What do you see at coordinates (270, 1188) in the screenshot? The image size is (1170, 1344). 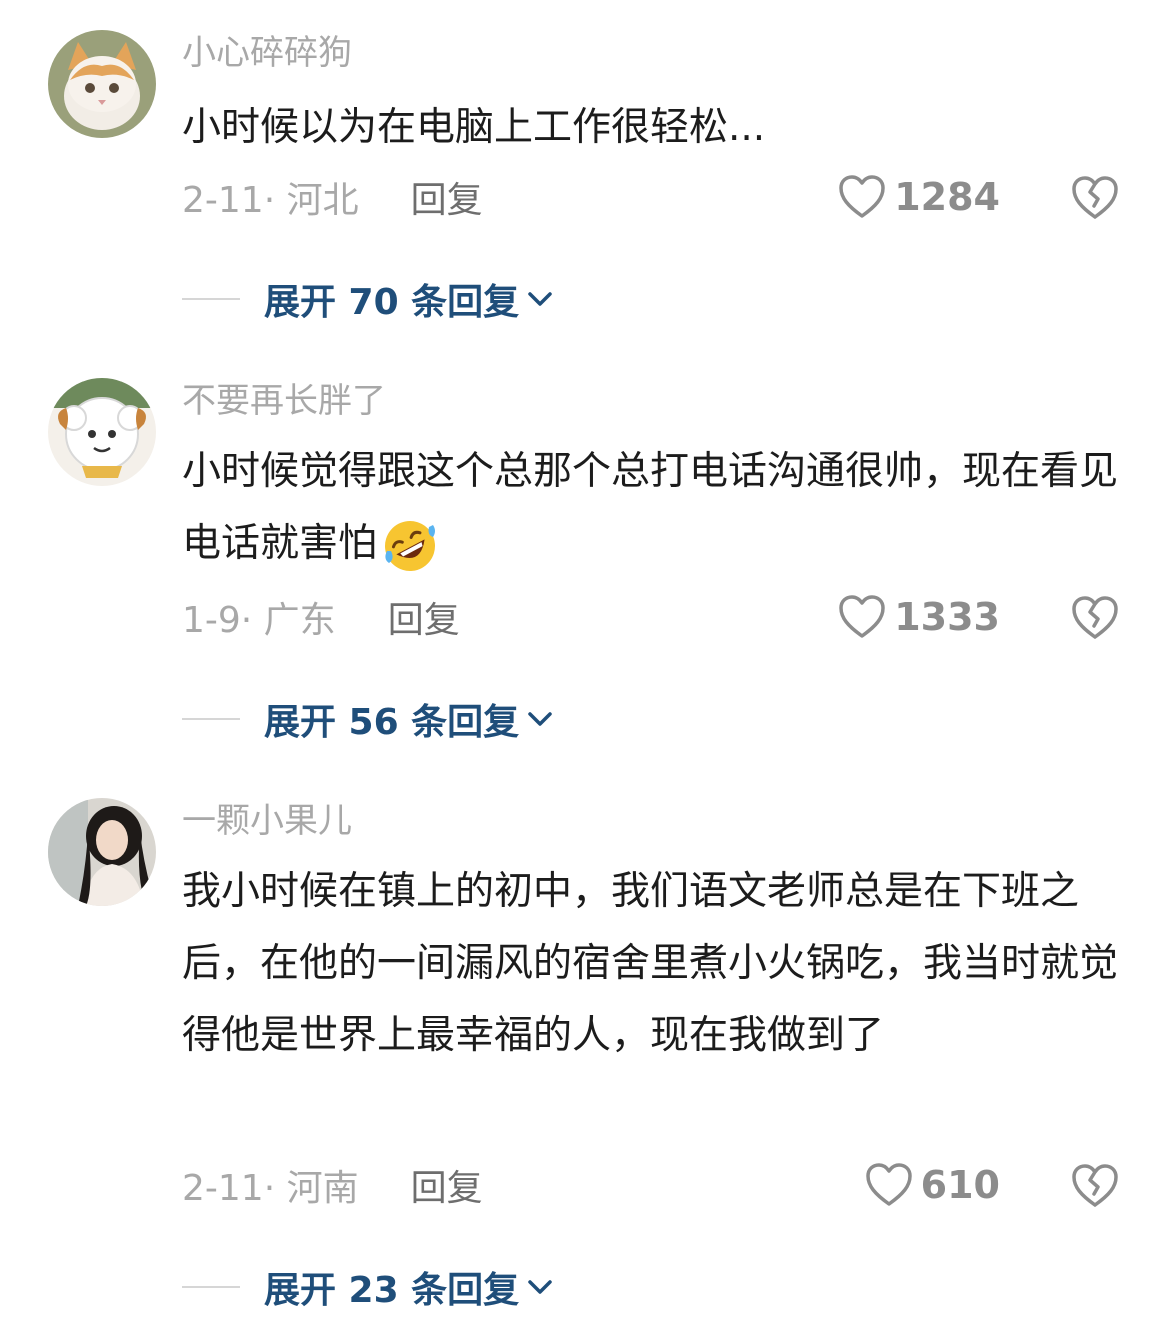 I see `date-location: 2-11· 河南` at bounding box center [270, 1188].